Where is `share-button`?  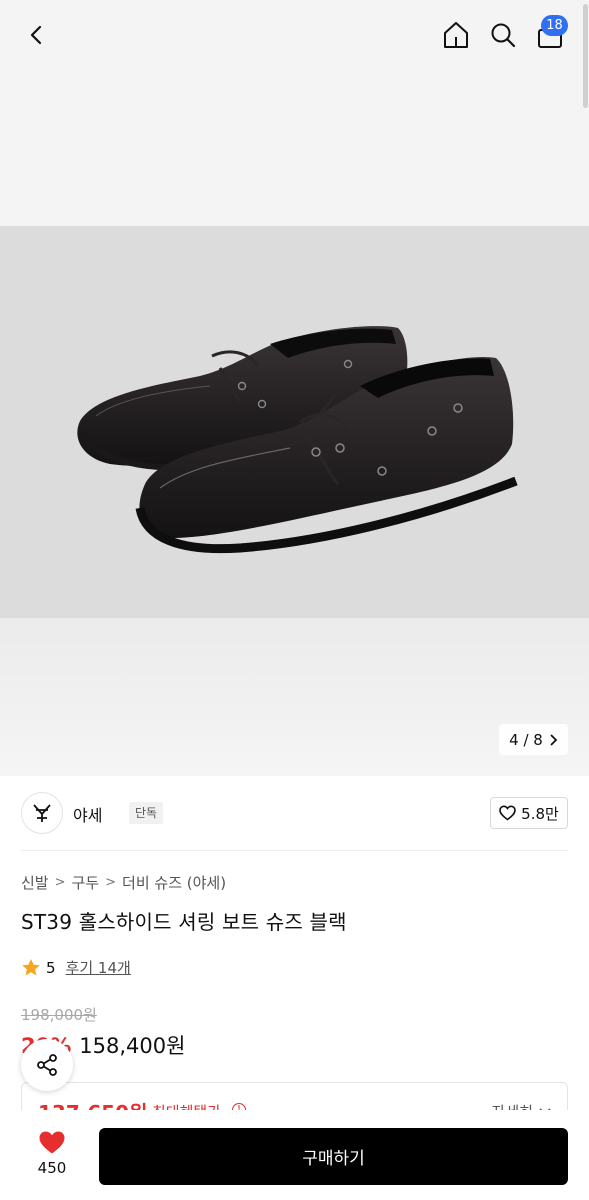
share-button is located at coordinates (47, 1065).